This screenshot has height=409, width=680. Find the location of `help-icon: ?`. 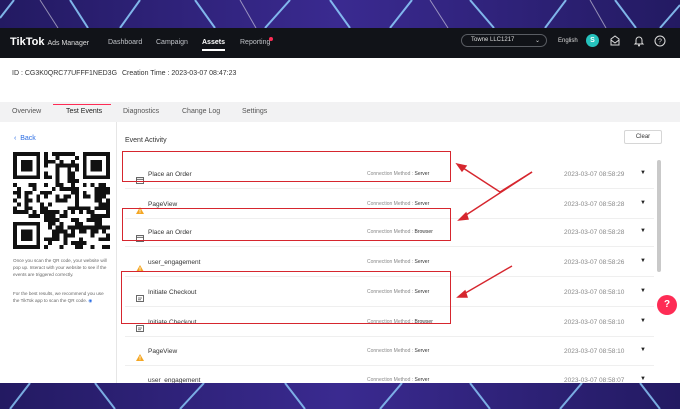

help-icon: ? is located at coordinates (660, 41).